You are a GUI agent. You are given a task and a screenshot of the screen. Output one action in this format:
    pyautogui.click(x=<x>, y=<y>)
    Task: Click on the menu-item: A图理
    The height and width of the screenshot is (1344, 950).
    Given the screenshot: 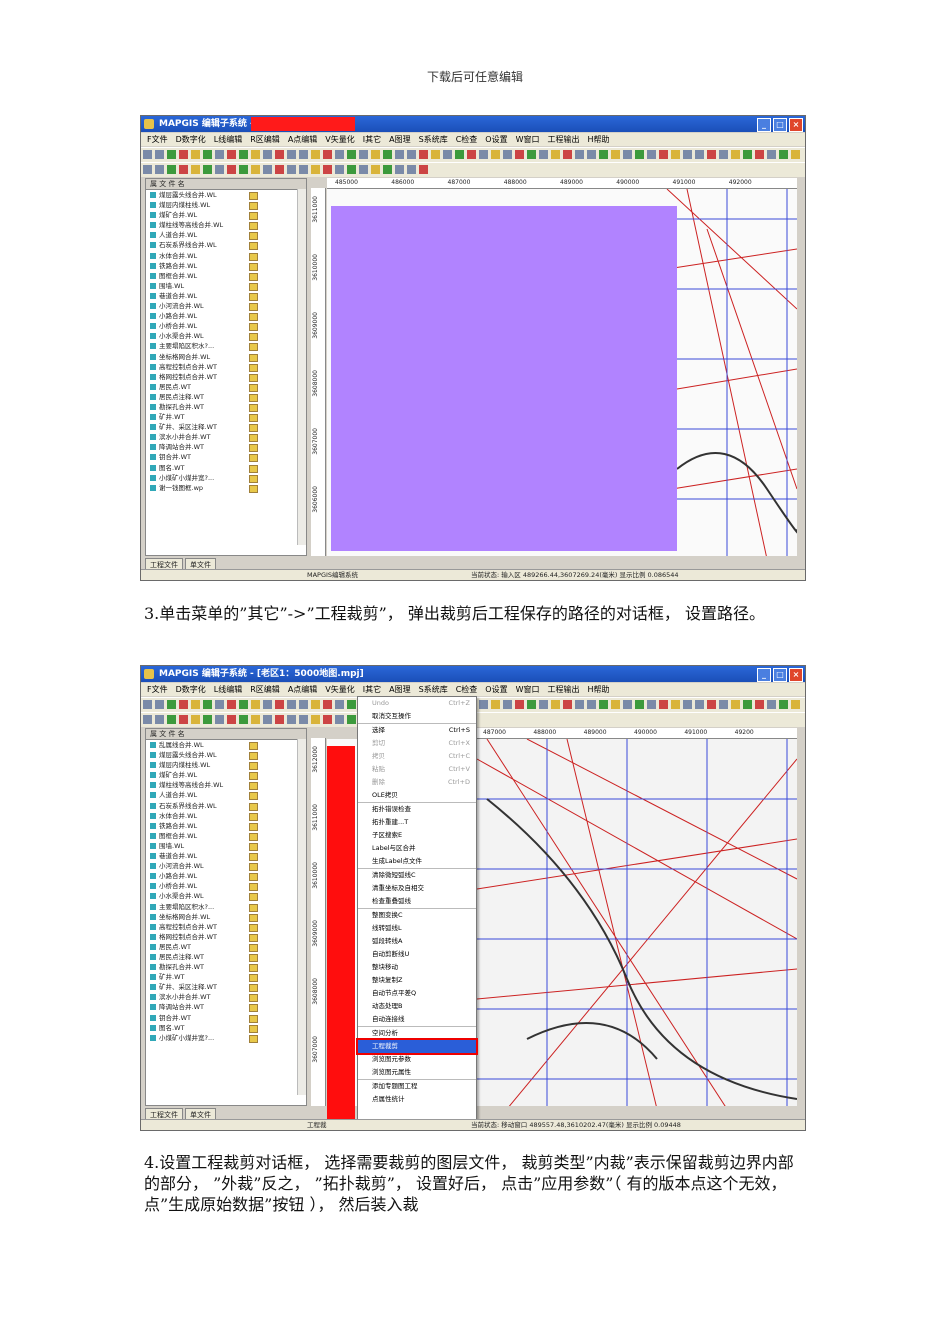 What is the action you would take?
    pyautogui.click(x=399, y=689)
    